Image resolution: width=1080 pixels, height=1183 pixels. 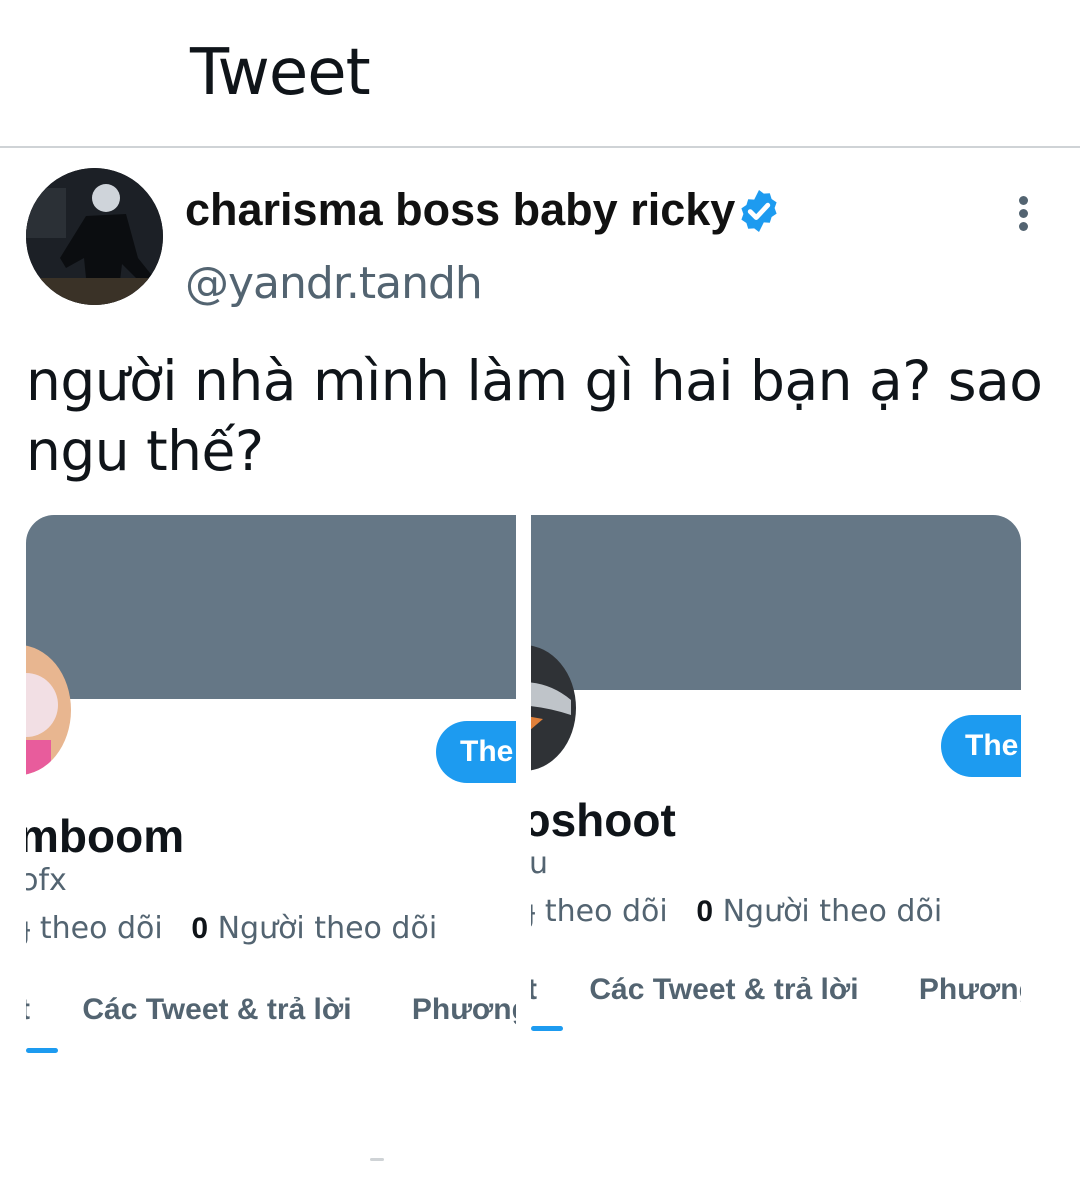 What do you see at coordinates (46, 880) in the screenshot?
I see `profile-handle: ɔfx` at bounding box center [46, 880].